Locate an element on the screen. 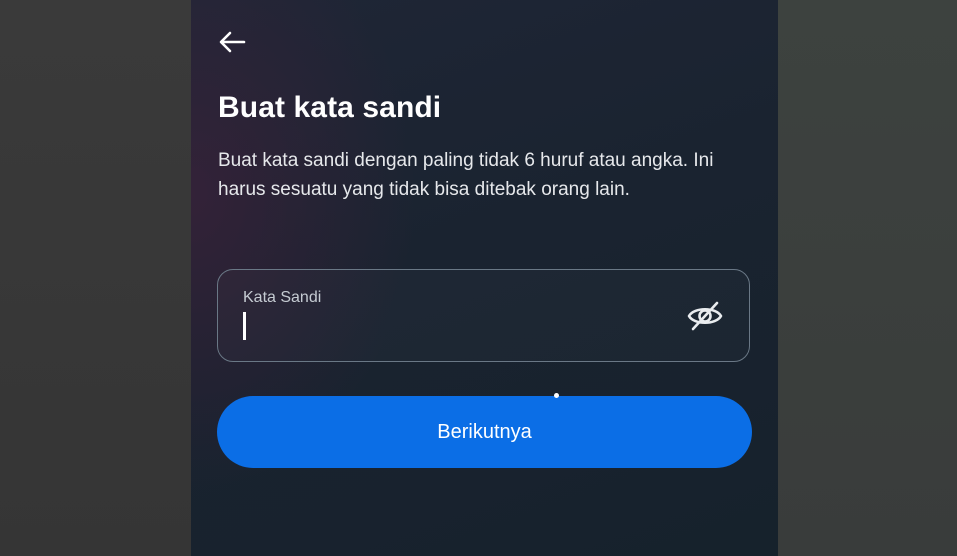  next-button: Berikutnya is located at coordinates (484, 432).